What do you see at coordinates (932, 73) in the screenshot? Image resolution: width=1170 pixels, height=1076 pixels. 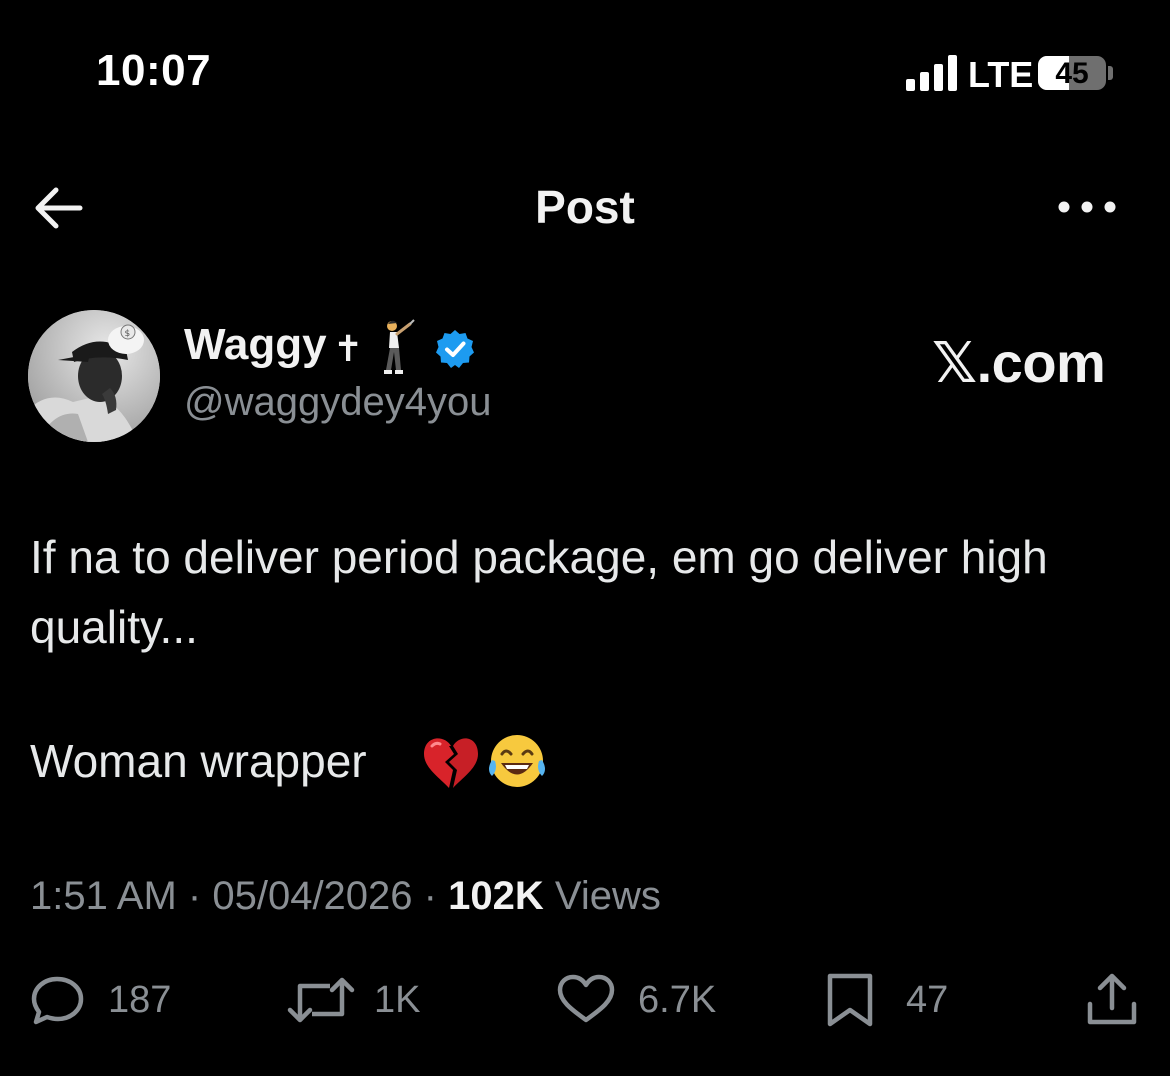 I see `signal-strength-icon` at bounding box center [932, 73].